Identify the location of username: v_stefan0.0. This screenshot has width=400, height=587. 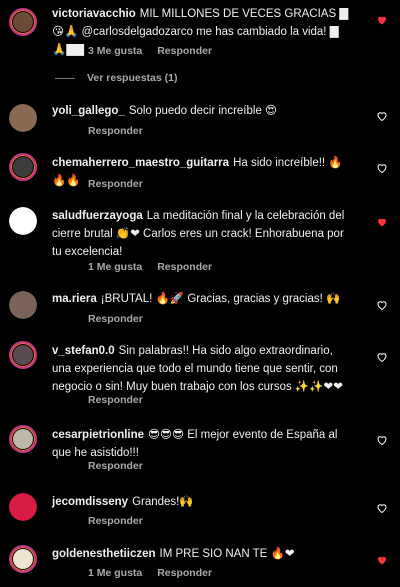
(83, 351).